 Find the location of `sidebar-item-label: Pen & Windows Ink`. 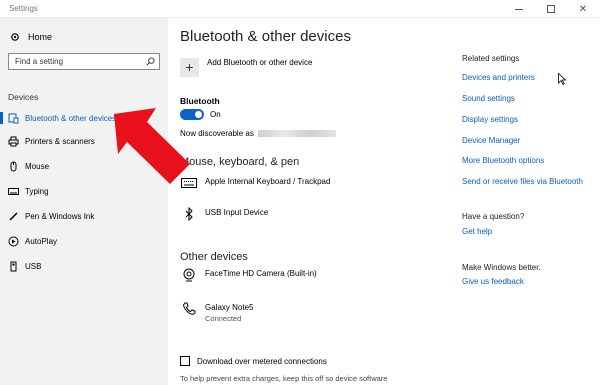

sidebar-item-label: Pen & Windows Ink is located at coordinates (60, 216).